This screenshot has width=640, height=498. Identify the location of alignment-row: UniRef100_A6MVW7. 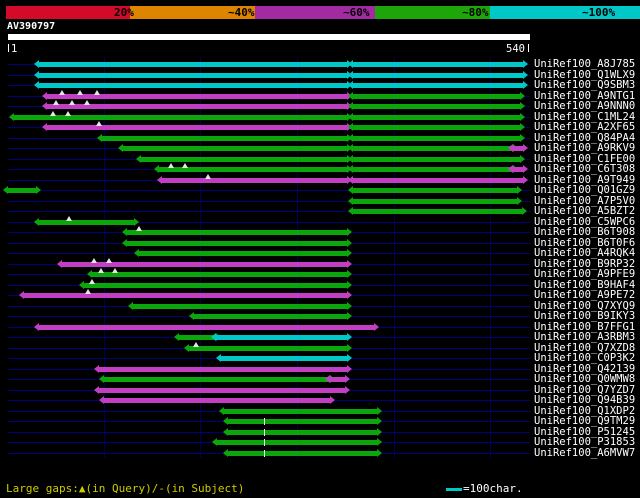
(320, 453).